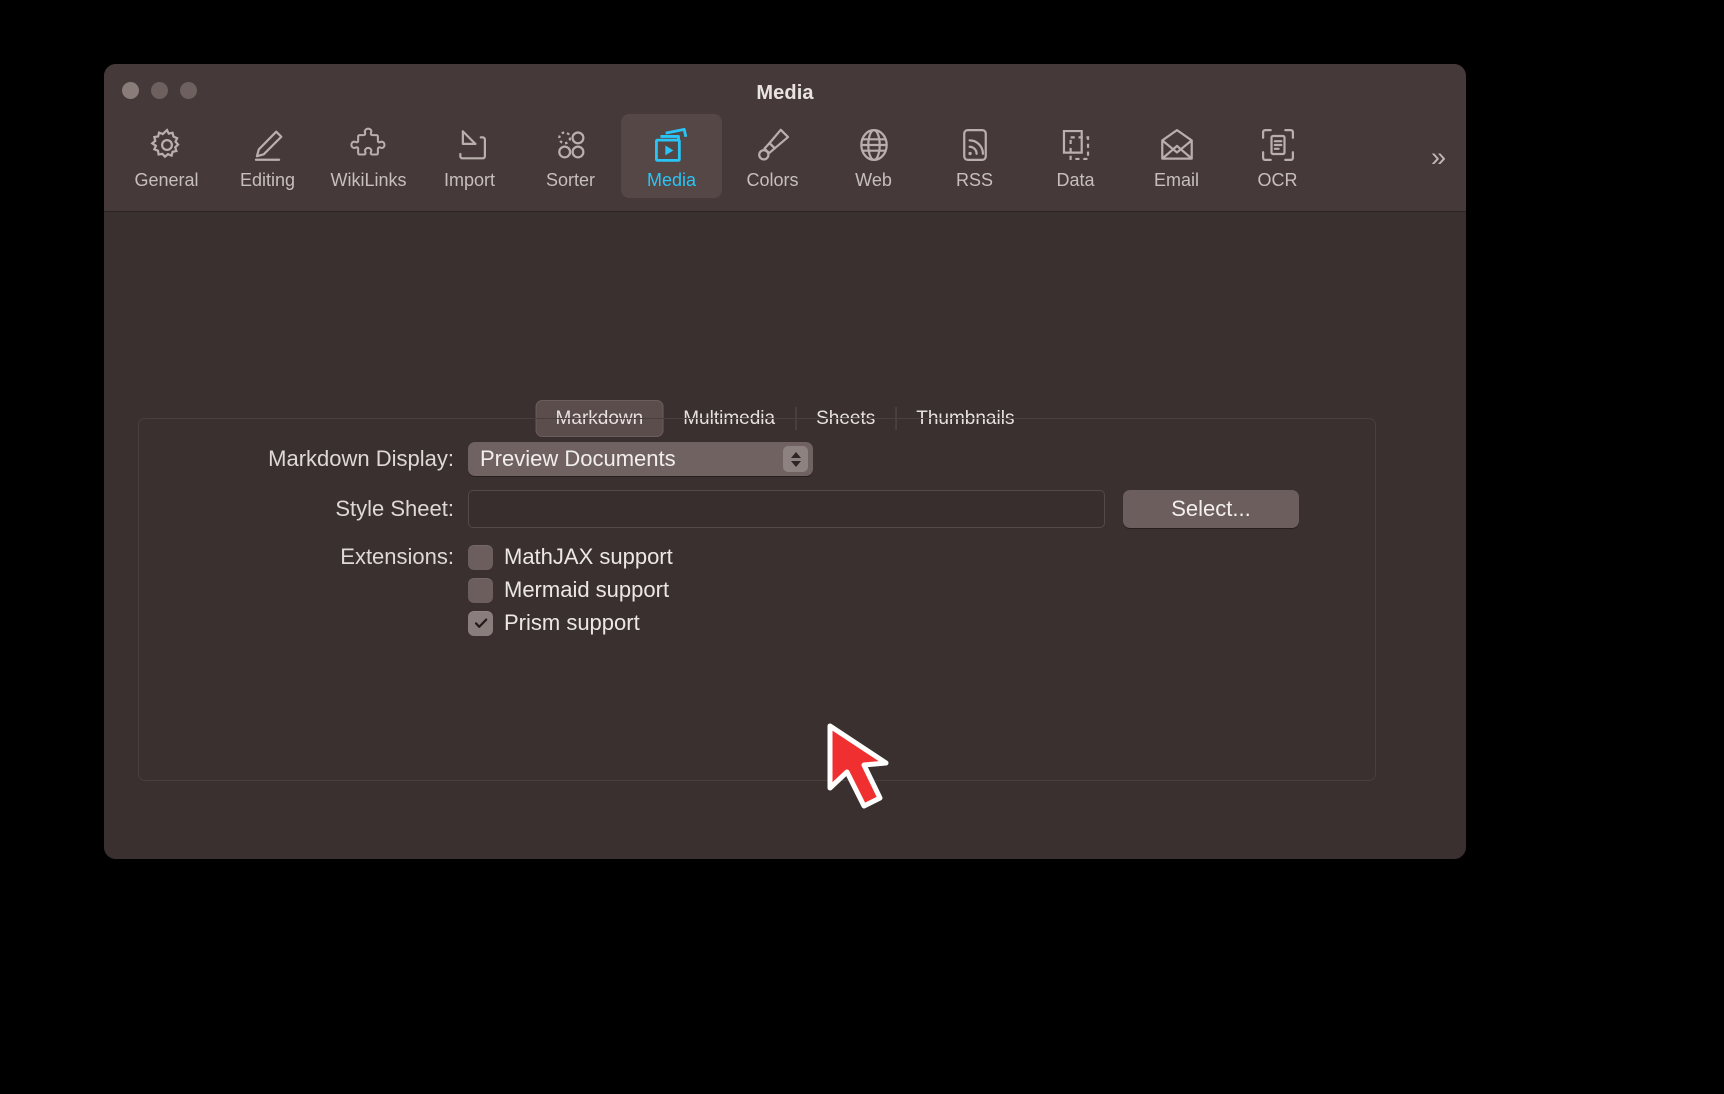 This screenshot has height=1094, width=1724. I want to click on style-sheet-label: Style Sheet:, so click(394, 508).